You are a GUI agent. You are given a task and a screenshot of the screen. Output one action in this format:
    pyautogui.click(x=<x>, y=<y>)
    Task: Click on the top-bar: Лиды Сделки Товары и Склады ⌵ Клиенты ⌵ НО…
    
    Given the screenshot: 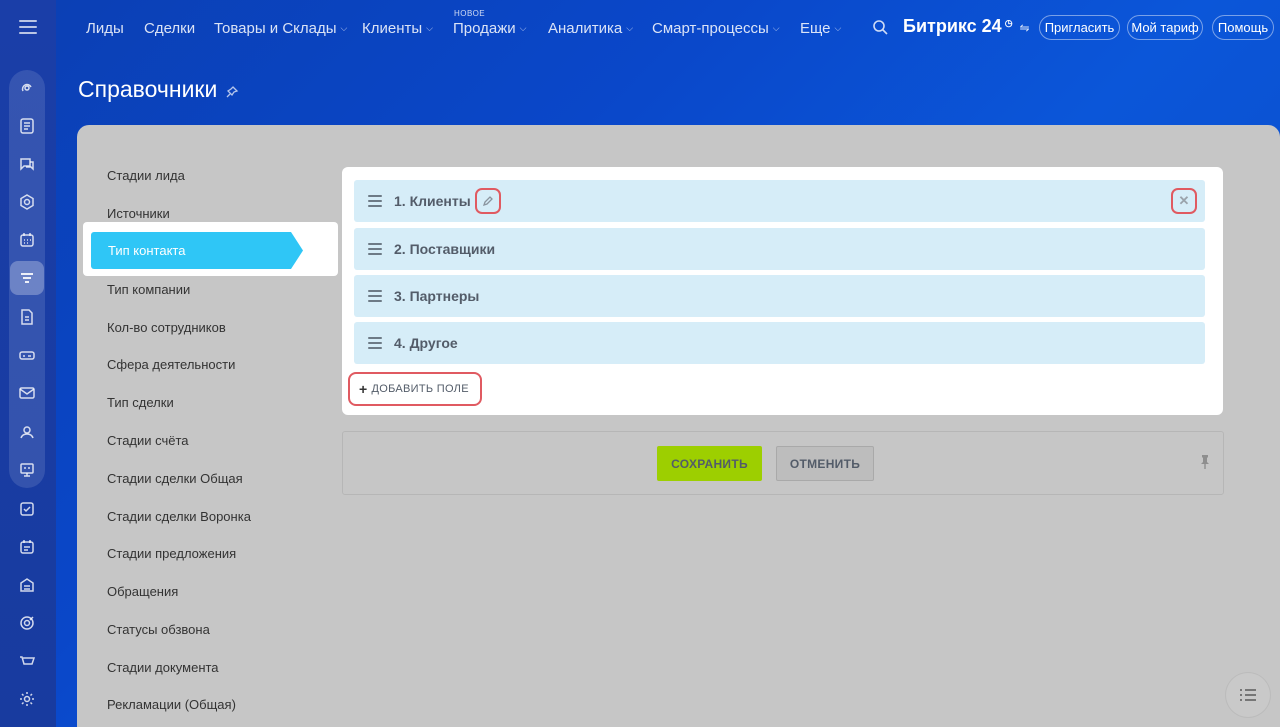 What is the action you would take?
    pyautogui.click(x=668, y=28)
    